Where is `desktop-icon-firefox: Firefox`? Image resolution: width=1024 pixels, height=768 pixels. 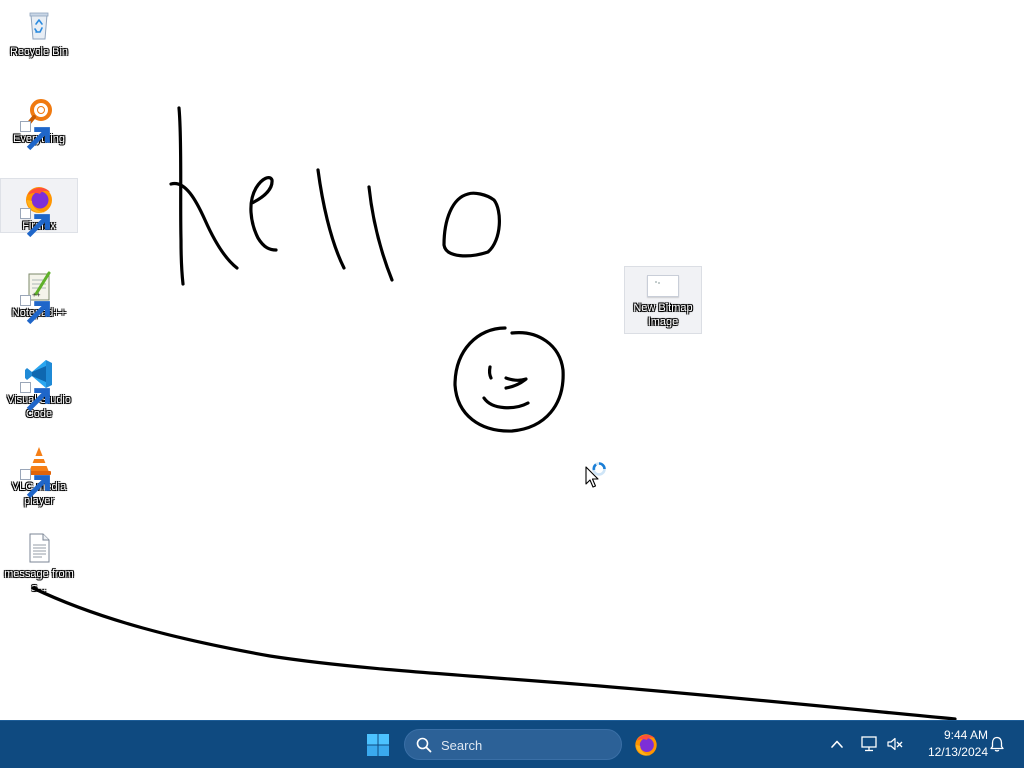
desktop-icon-firefox: Firefox is located at coordinates (39, 208).